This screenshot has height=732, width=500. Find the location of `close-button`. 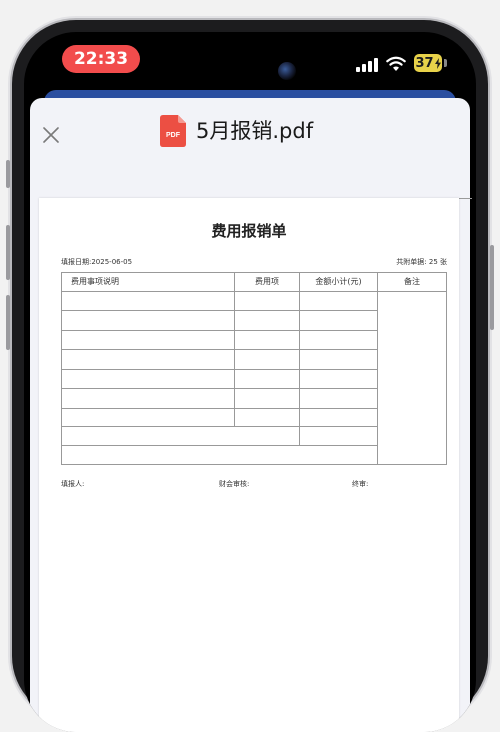

close-button is located at coordinates (51, 135).